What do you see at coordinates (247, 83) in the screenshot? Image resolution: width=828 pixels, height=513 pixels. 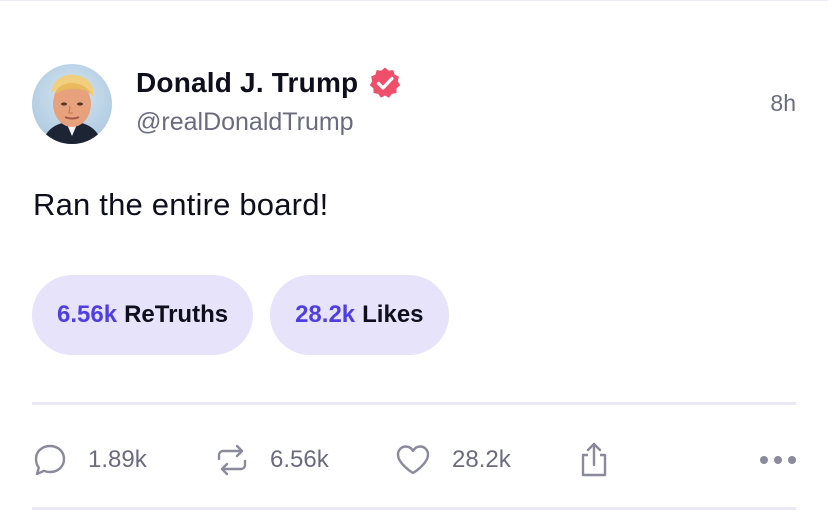 I see `display-name: Donald J. Trump` at bounding box center [247, 83].